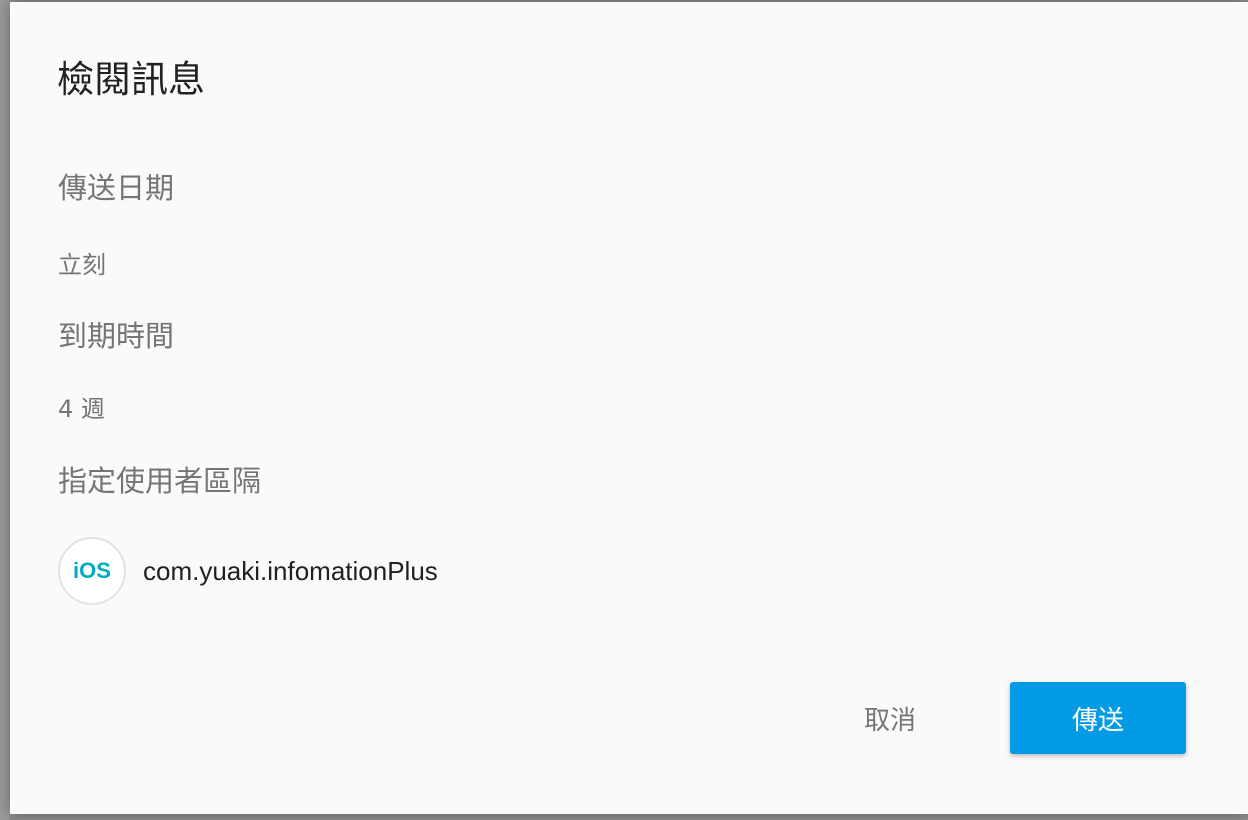 This screenshot has height=820, width=1248. I want to click on send-date-heading: 傳送日期, so click(116, 188).